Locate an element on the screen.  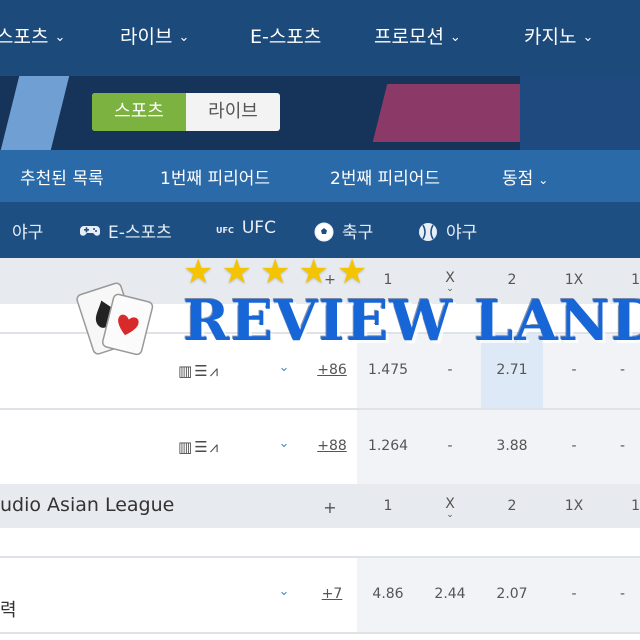
gamepad-icon is located at coordinates (90, 233).